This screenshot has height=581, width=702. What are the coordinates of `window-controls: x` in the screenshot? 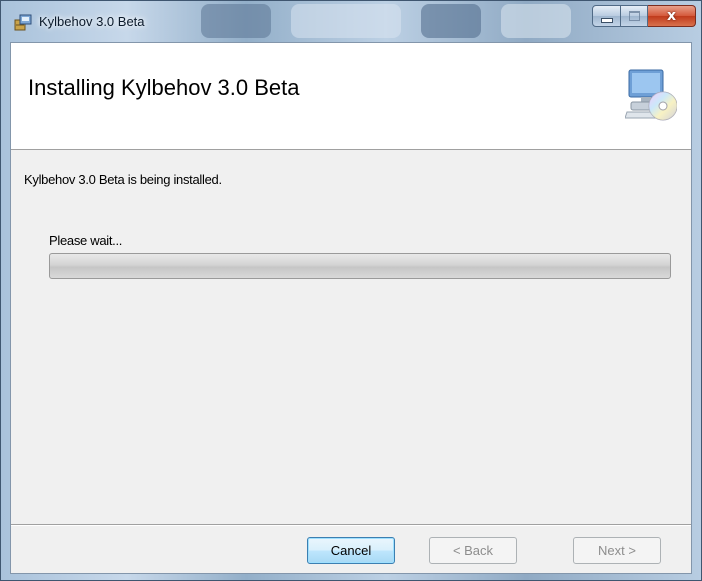 It's located at (644, 16).